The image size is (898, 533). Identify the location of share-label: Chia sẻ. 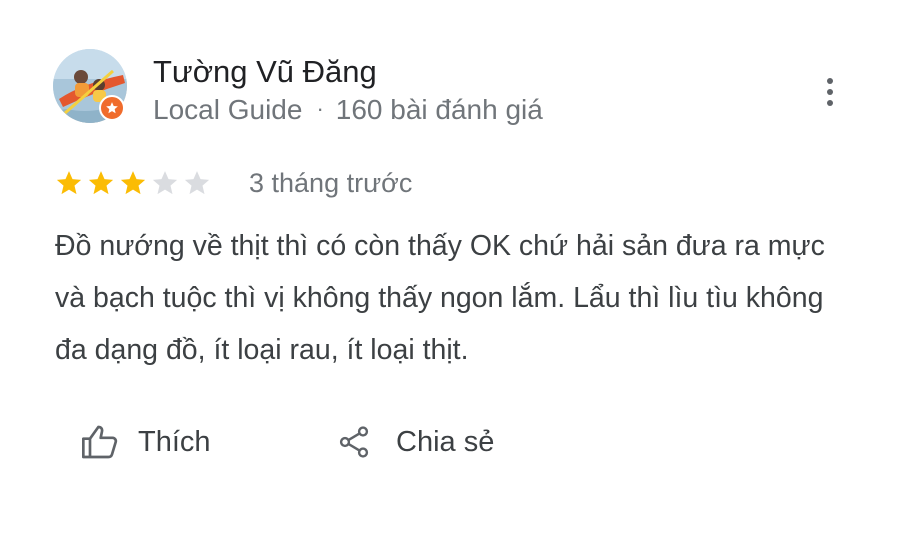
(445, 441).